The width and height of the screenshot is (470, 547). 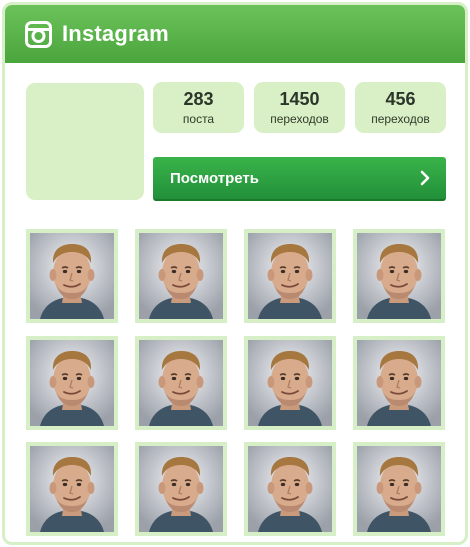 What do you see at coordinates (299, 179) in the screenshot?
I see `view-button: Посмотреть` at bounding box center [299, 179].